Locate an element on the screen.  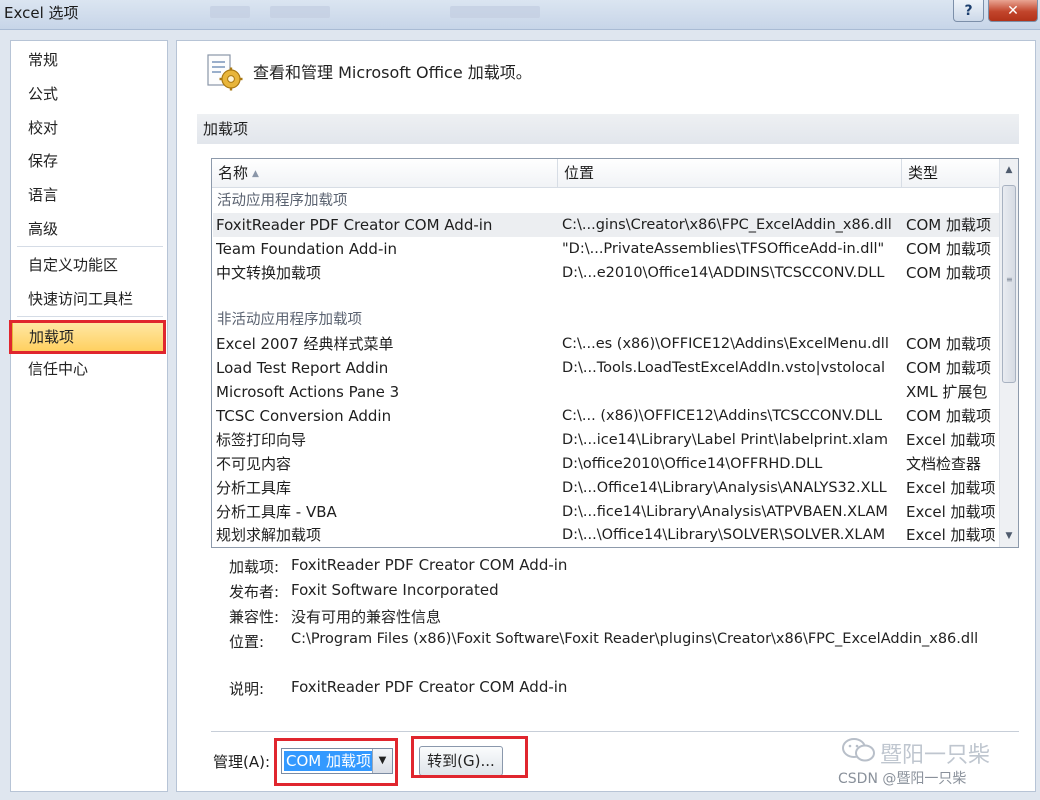
detail-publisher-label: 发布者: is located at coordinates (254, 592).